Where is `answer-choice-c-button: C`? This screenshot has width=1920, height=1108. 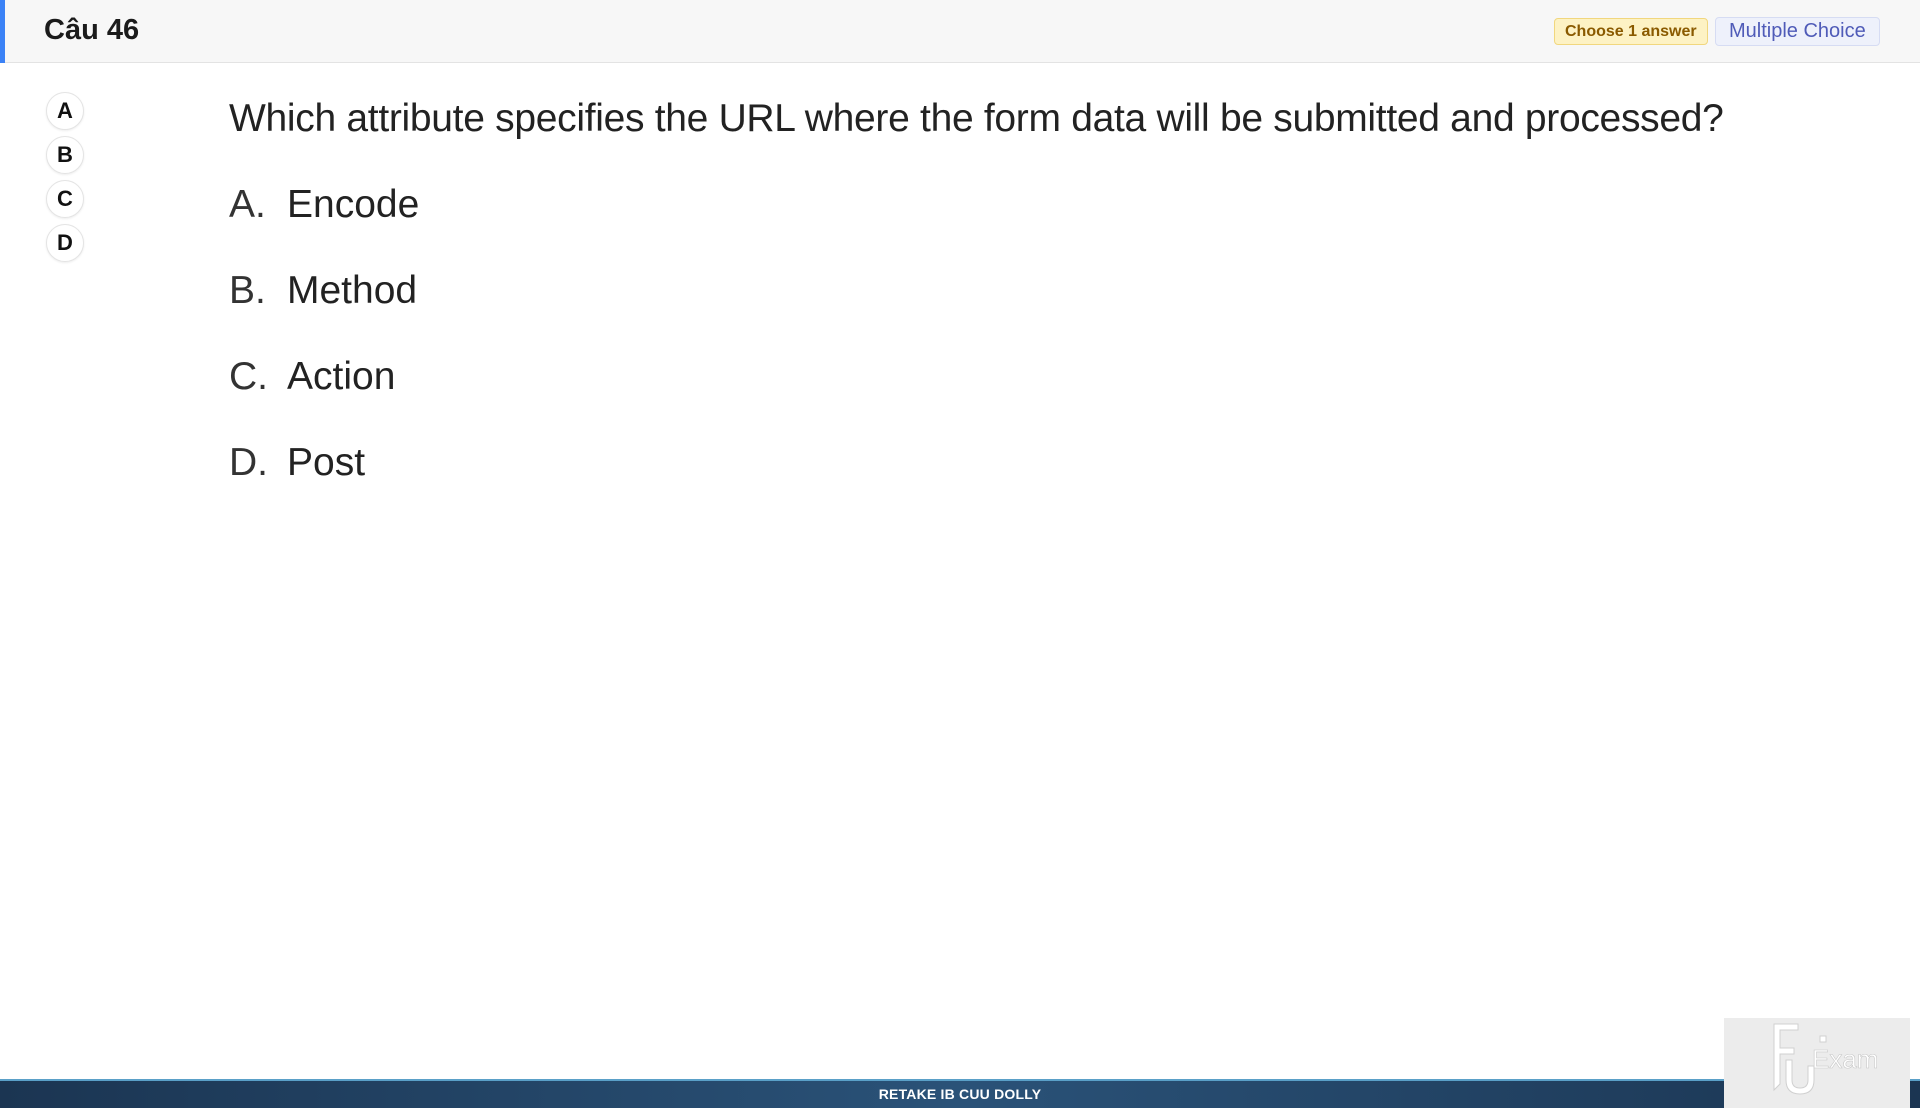 answer-choice-c-button: C is located at coordinates (65, 199).